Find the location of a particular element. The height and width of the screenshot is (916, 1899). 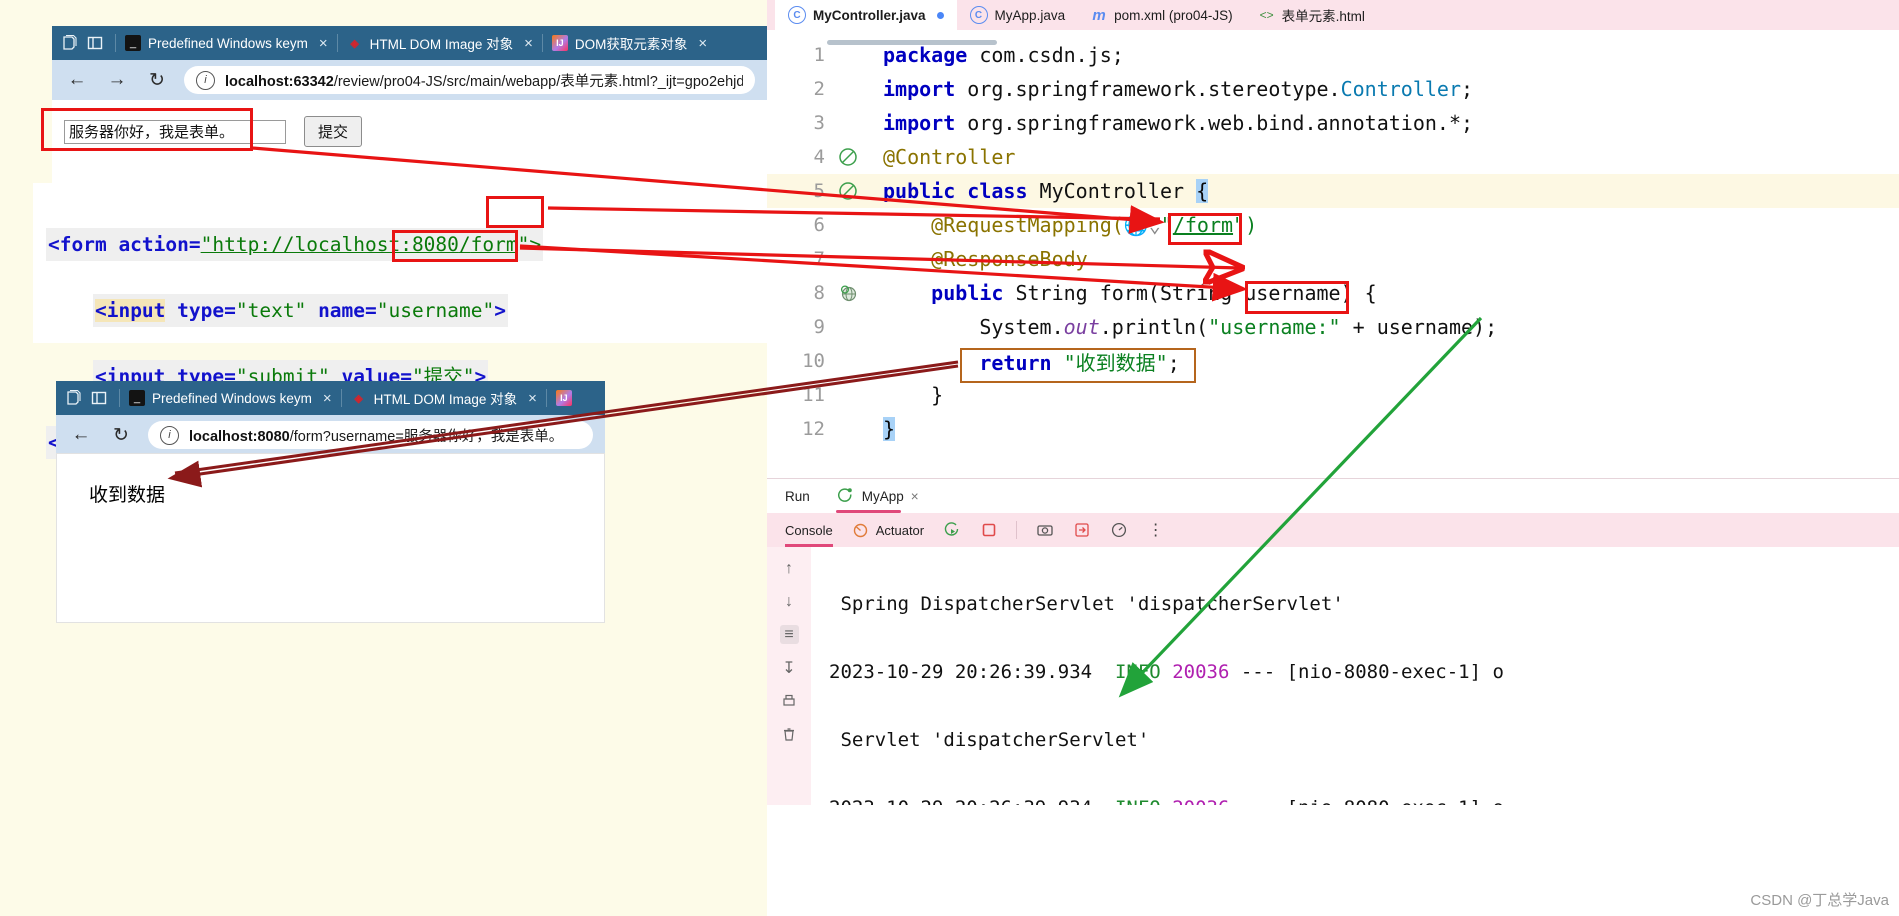

code-line-6: 6 @RequestMapping(🌐⌄"/form") is located at coordinates (1333, 225).